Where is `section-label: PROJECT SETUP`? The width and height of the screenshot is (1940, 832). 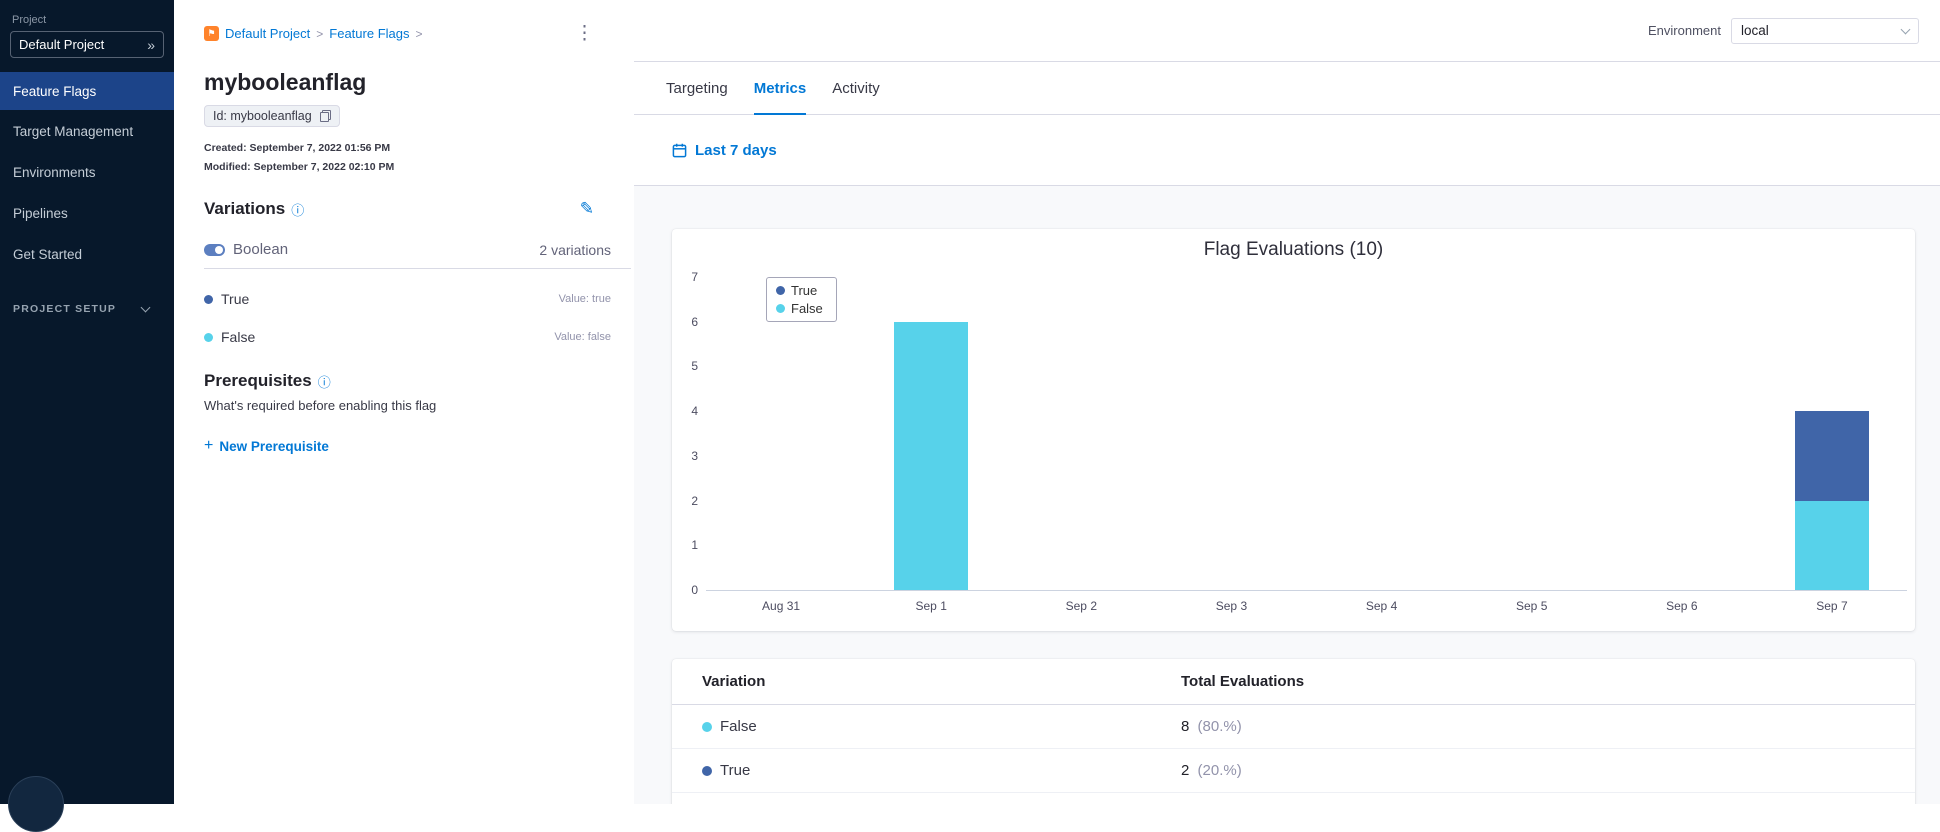 section-label: PROJECT SETUP is located at coordinates (65, 309).